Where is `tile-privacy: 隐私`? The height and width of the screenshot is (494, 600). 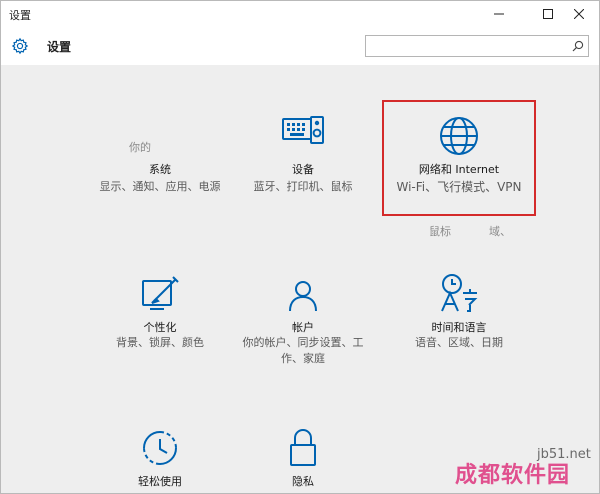
tile-privacy: 隐私 is located at coordinates (303, 459).